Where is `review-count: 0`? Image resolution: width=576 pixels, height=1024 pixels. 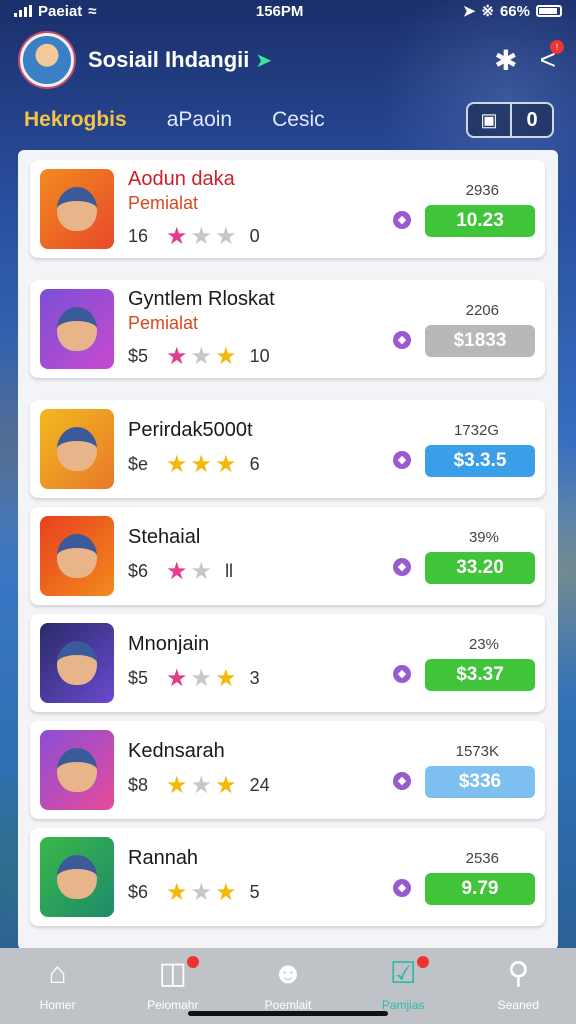 review-count: 0 is located at coordinates (254, 235).